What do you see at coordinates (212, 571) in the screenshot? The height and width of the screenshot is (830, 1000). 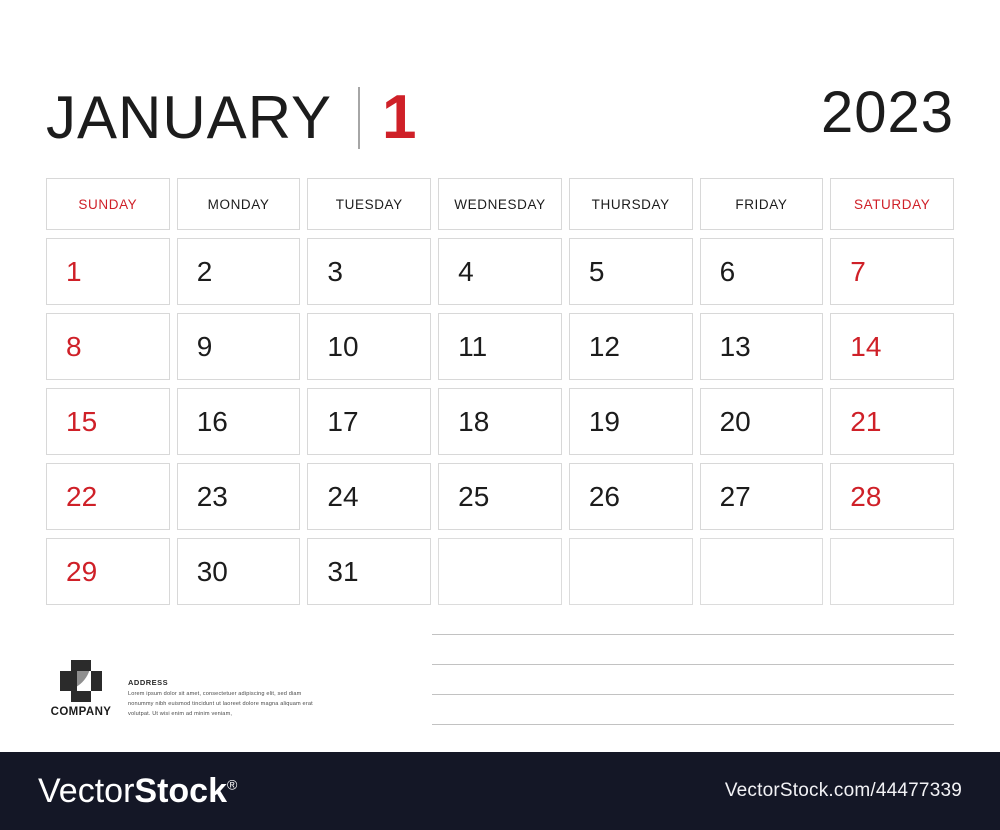 I see `date-number: 30` at bounding box center [212, 571].